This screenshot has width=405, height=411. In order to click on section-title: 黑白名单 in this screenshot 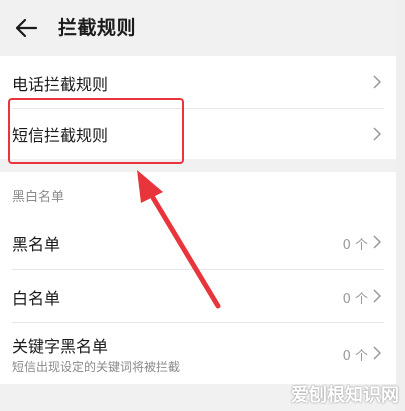, I will do `click(38, 197)`.